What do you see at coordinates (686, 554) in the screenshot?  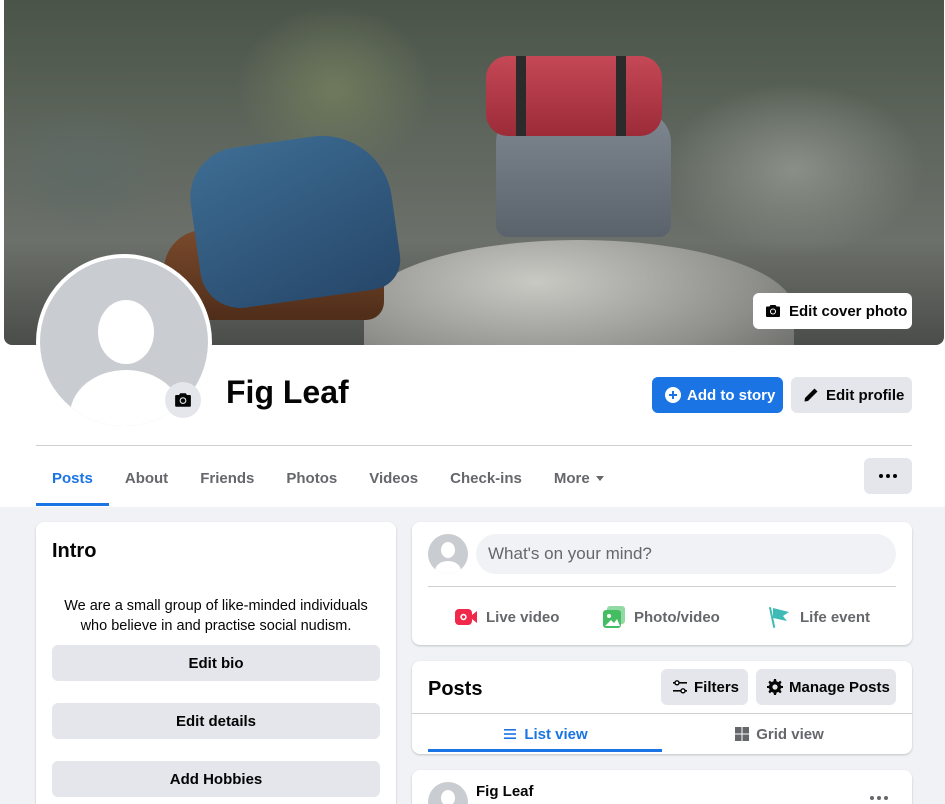 I see `whats-on-your-mind-input` at bounding box center [686, 554].